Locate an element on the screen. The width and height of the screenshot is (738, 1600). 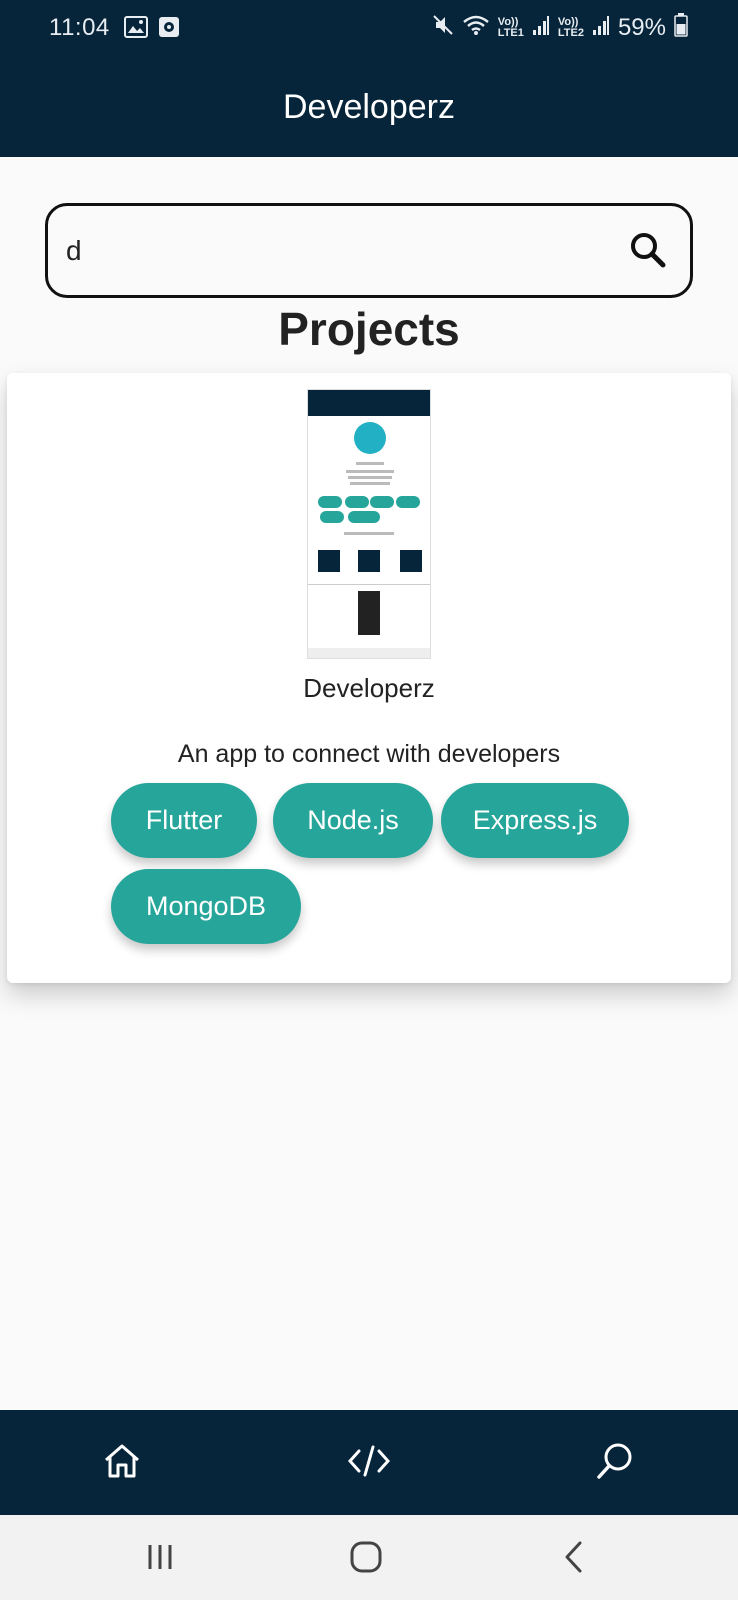
app-title: Developerz is located at coordinates (369, 106).